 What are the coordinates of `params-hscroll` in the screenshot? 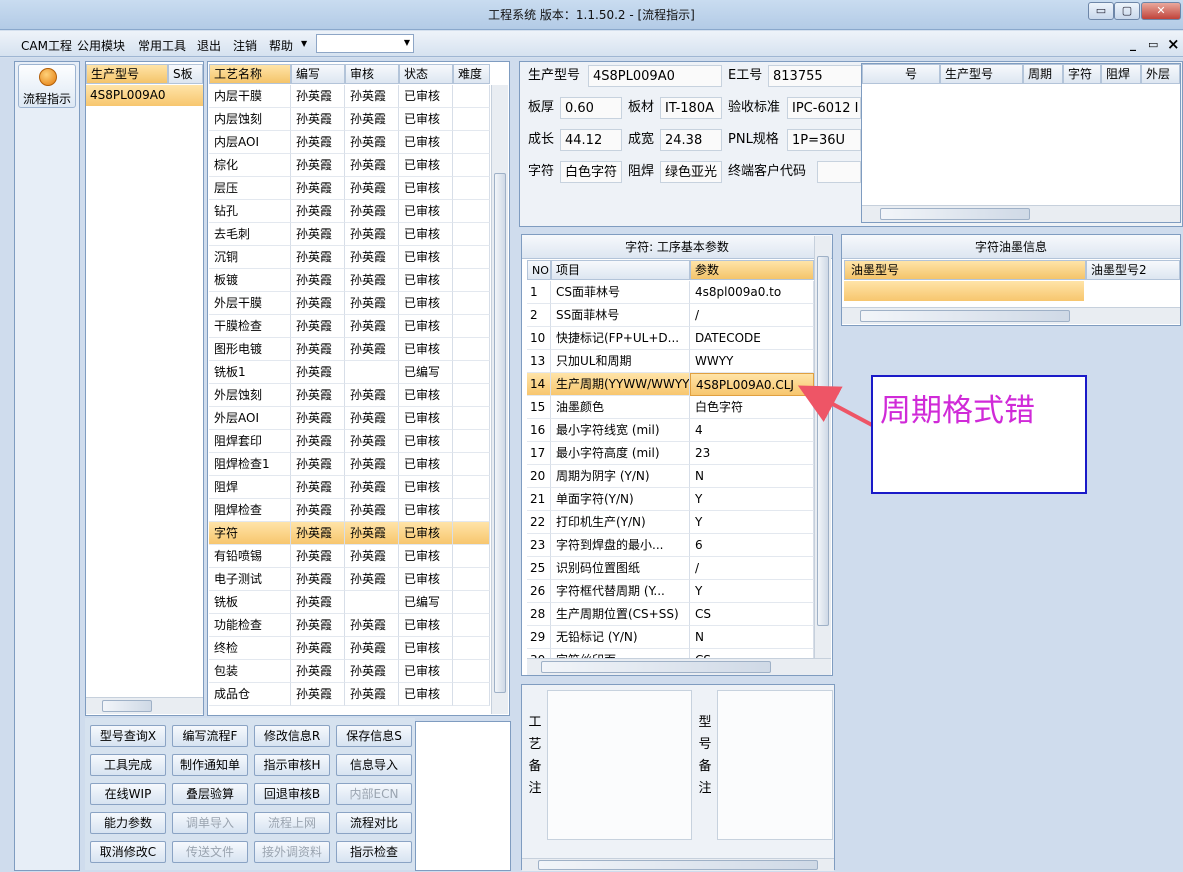 It's located at (679, 666).